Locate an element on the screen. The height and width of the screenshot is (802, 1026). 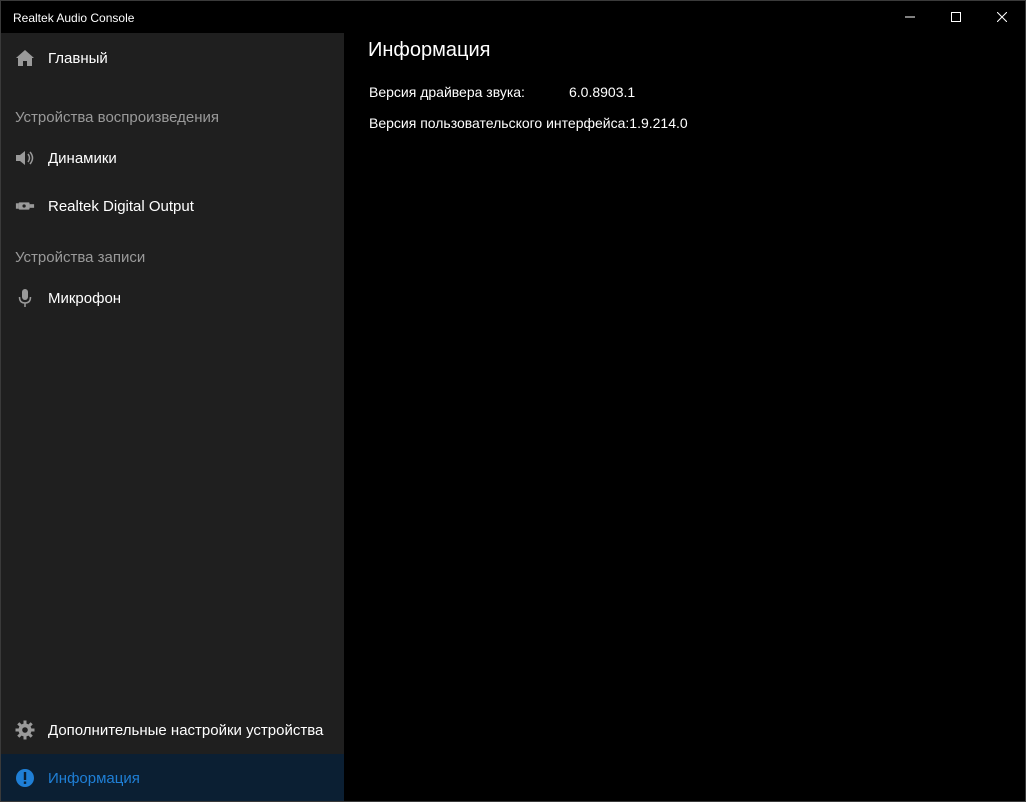
driver-version-row: Версия драйвера звука: 6.0.8903.1 is located at coordinates (502, 92).